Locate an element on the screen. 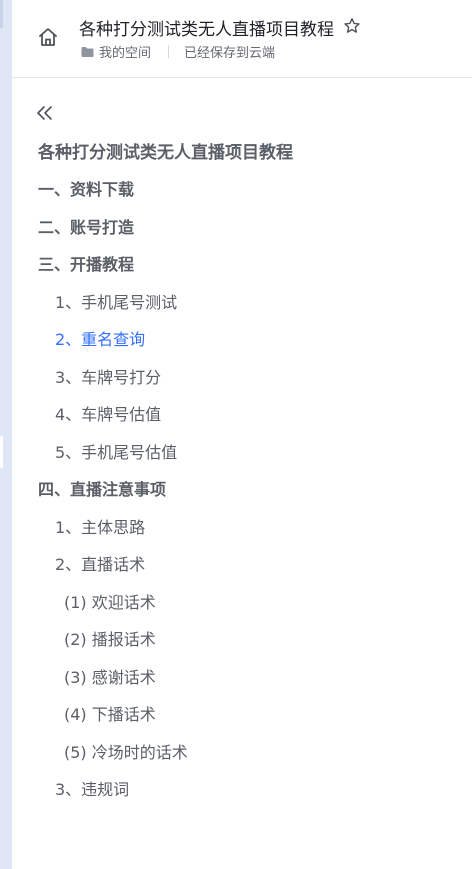 This screenshot has height=869, width=472. home-button is located at coordinates (48, 39).